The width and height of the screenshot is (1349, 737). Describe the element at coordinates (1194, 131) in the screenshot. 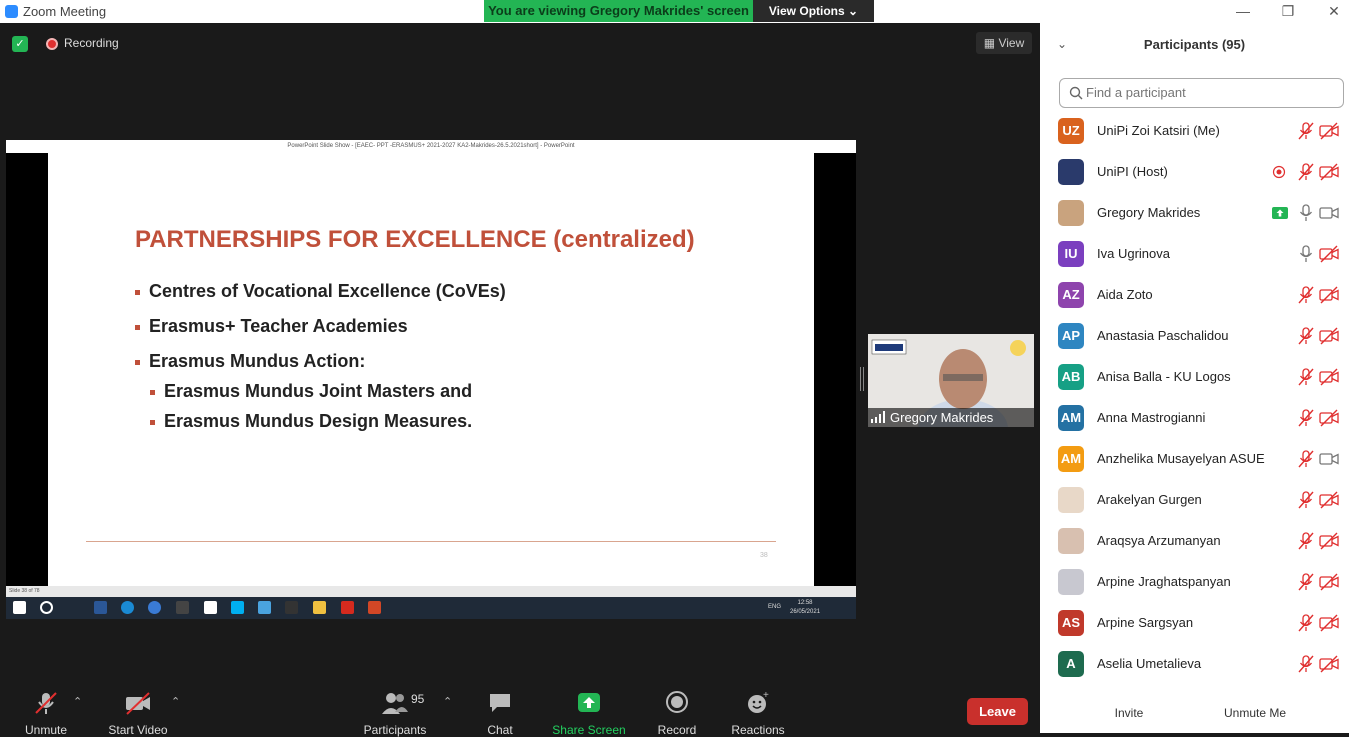

I see `participant-row: UZ UniPi Zoi Katsiri (Me)` at that location.